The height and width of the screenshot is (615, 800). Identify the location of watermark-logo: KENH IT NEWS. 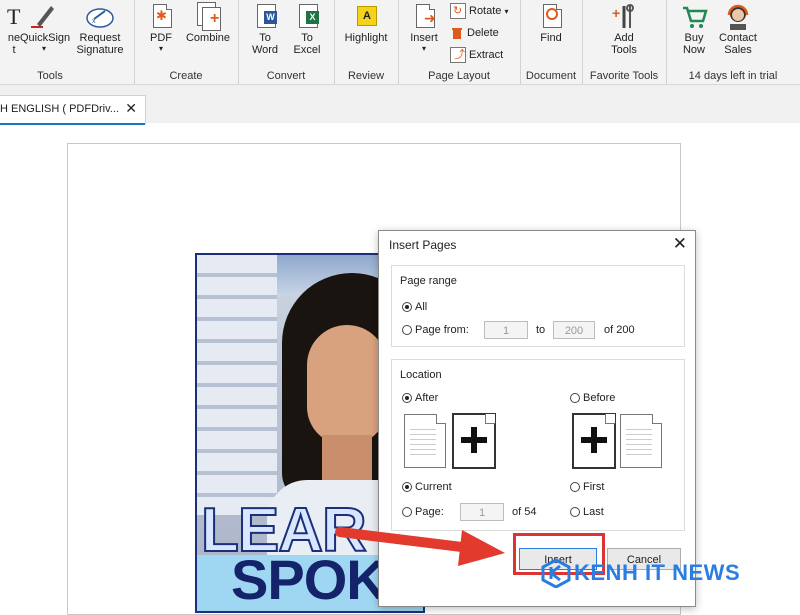
(640, 573).